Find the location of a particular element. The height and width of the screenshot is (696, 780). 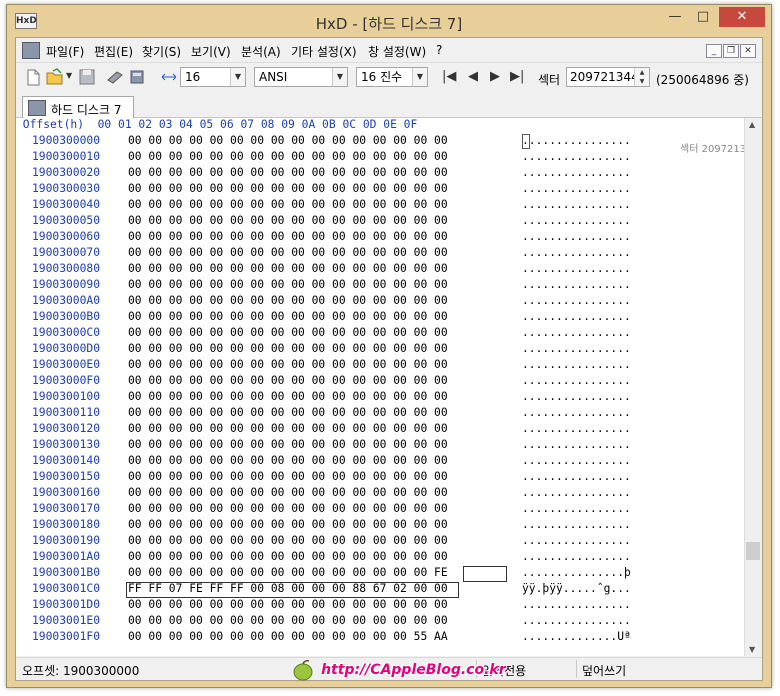

minimize-button: — is located at coordinates (675, 17).